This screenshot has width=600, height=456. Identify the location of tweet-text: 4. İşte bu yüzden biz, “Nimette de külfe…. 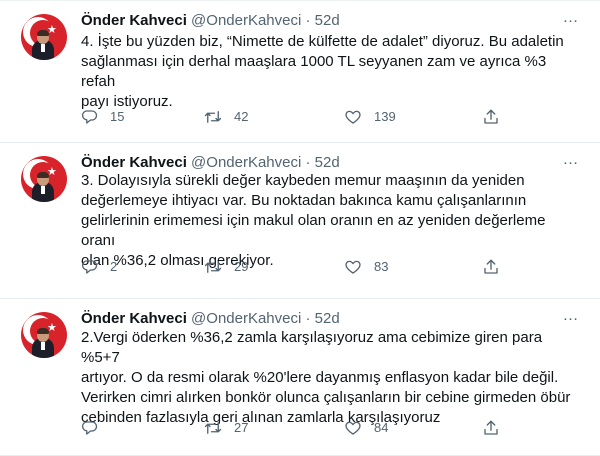
(331, 72).